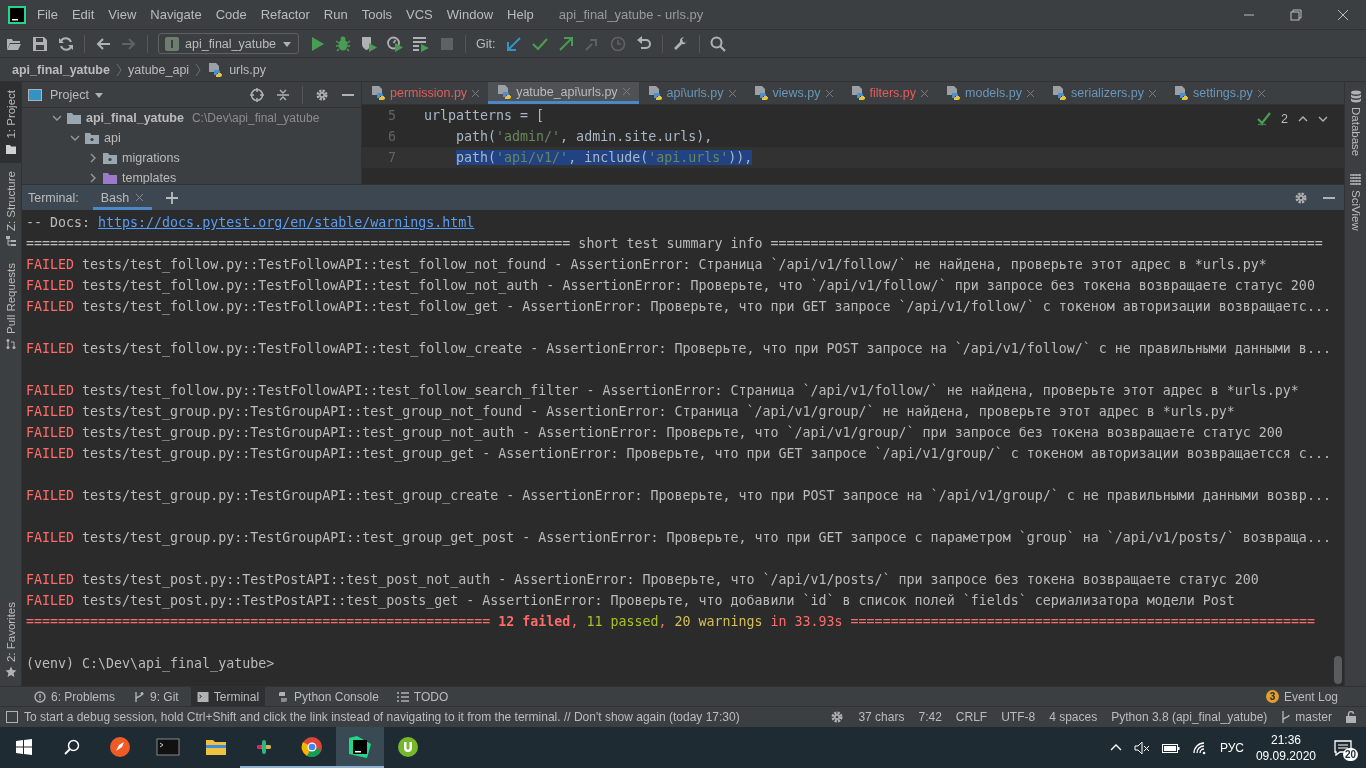 This screenshot has height=768, width=1366. I want to click on editor-tab: models.py, so click(990, 93).